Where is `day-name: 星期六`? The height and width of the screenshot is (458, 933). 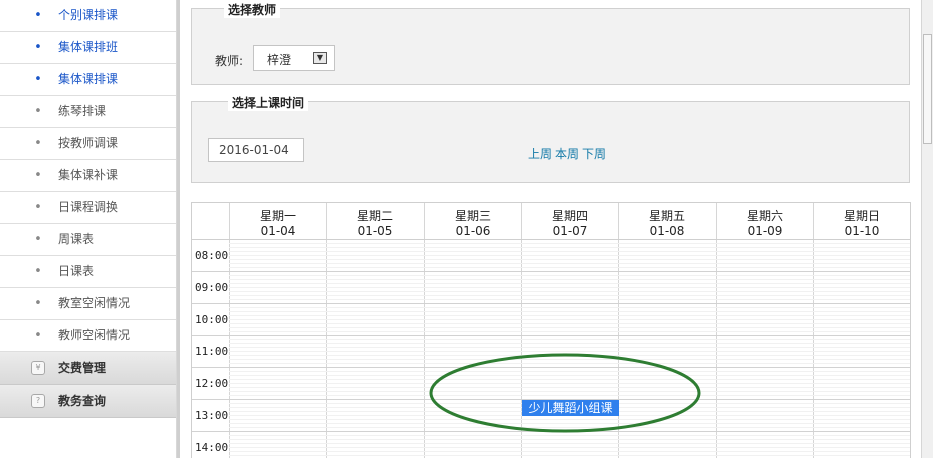 day-name: 星期六 is located at coordinates (764, 216).